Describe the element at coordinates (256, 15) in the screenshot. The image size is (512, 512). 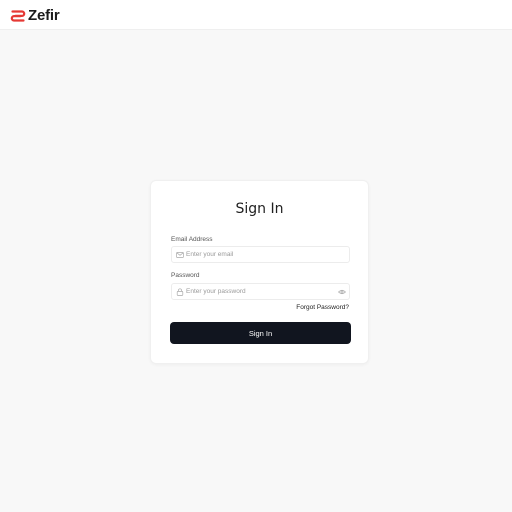
I see `top-bar: Zefir` at that location.